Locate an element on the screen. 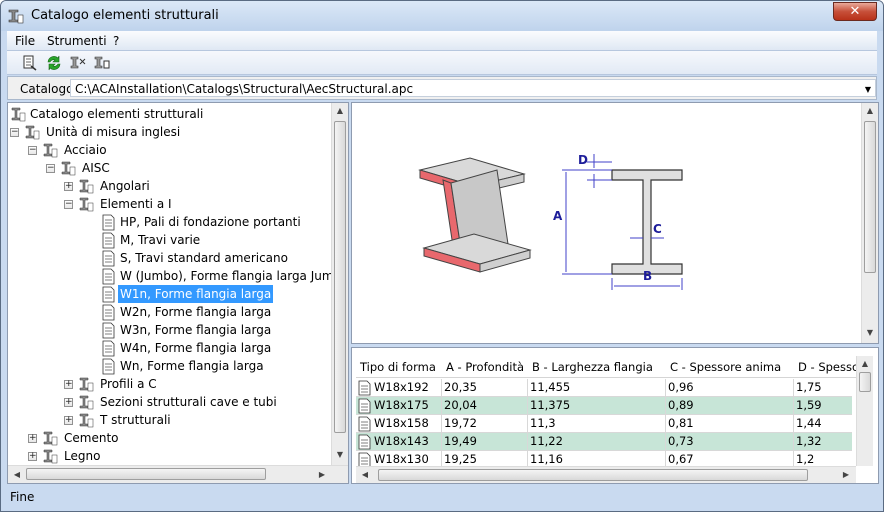  tree-label-angolari: Angolari is located at coordinates (125, 186).